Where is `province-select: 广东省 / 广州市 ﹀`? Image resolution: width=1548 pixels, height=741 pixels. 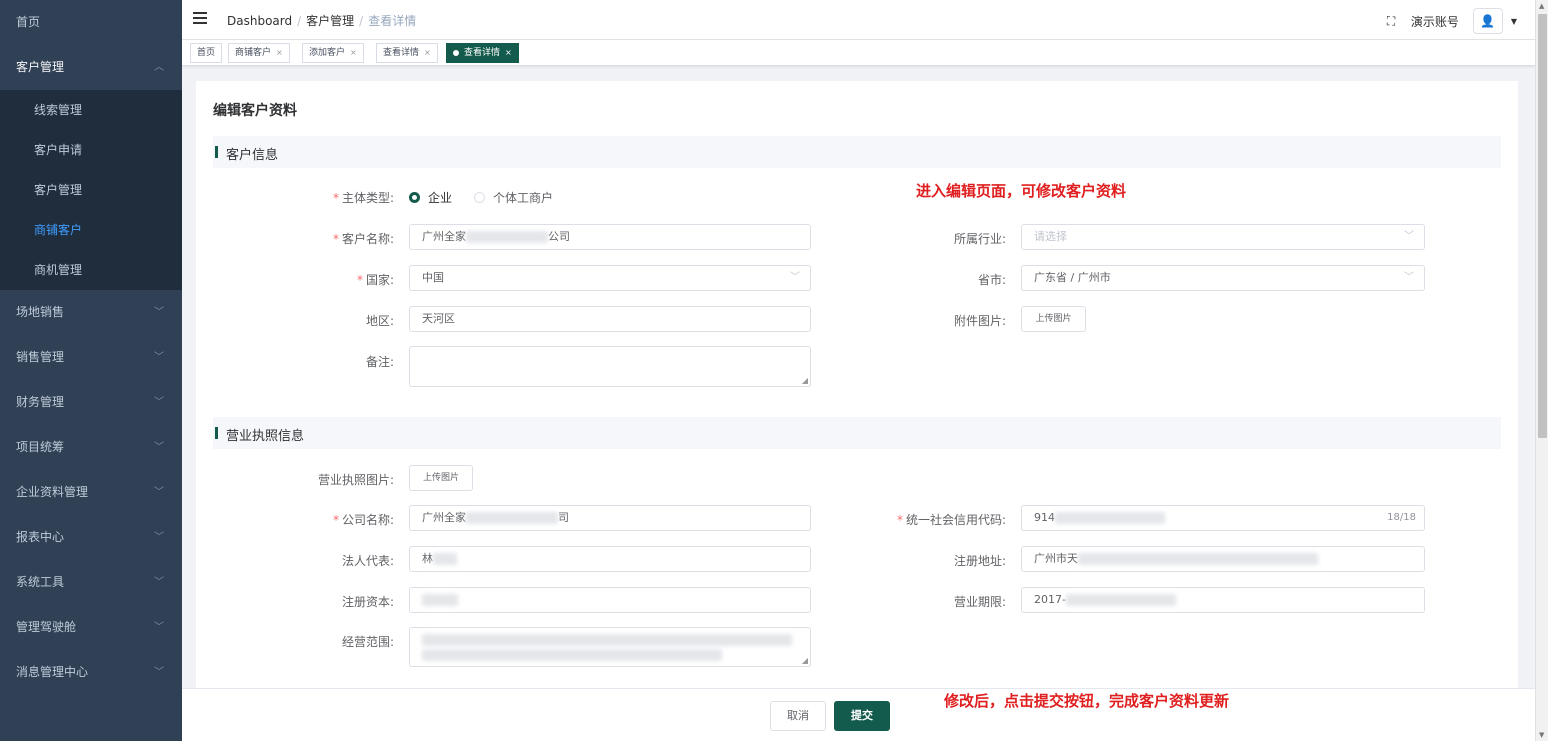 province-select: 广东省 / 广州市 ﹀ is located at coordinates (1223, 278).